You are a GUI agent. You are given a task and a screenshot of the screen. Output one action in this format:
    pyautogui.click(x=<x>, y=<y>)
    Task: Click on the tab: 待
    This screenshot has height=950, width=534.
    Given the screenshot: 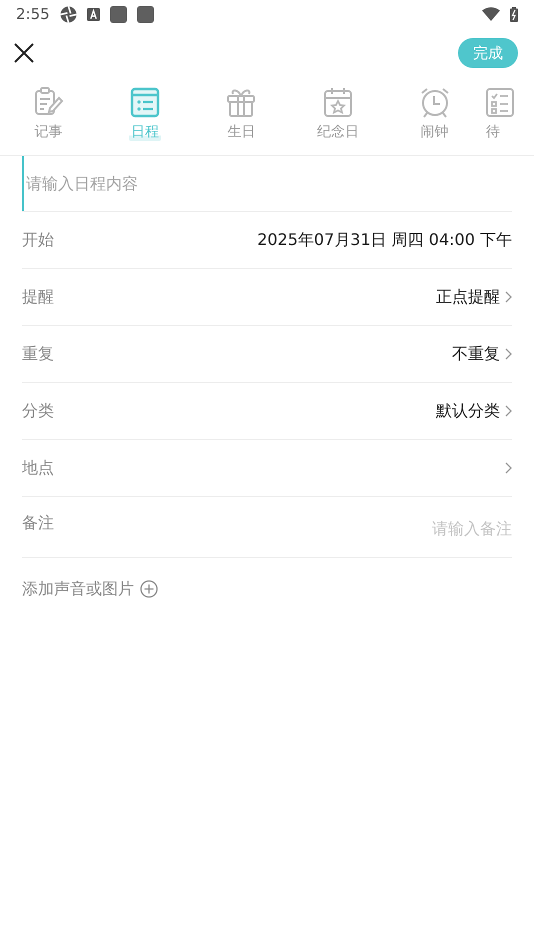 What is the action you would take?
    pyautogui.click(x=493, y=132)
    